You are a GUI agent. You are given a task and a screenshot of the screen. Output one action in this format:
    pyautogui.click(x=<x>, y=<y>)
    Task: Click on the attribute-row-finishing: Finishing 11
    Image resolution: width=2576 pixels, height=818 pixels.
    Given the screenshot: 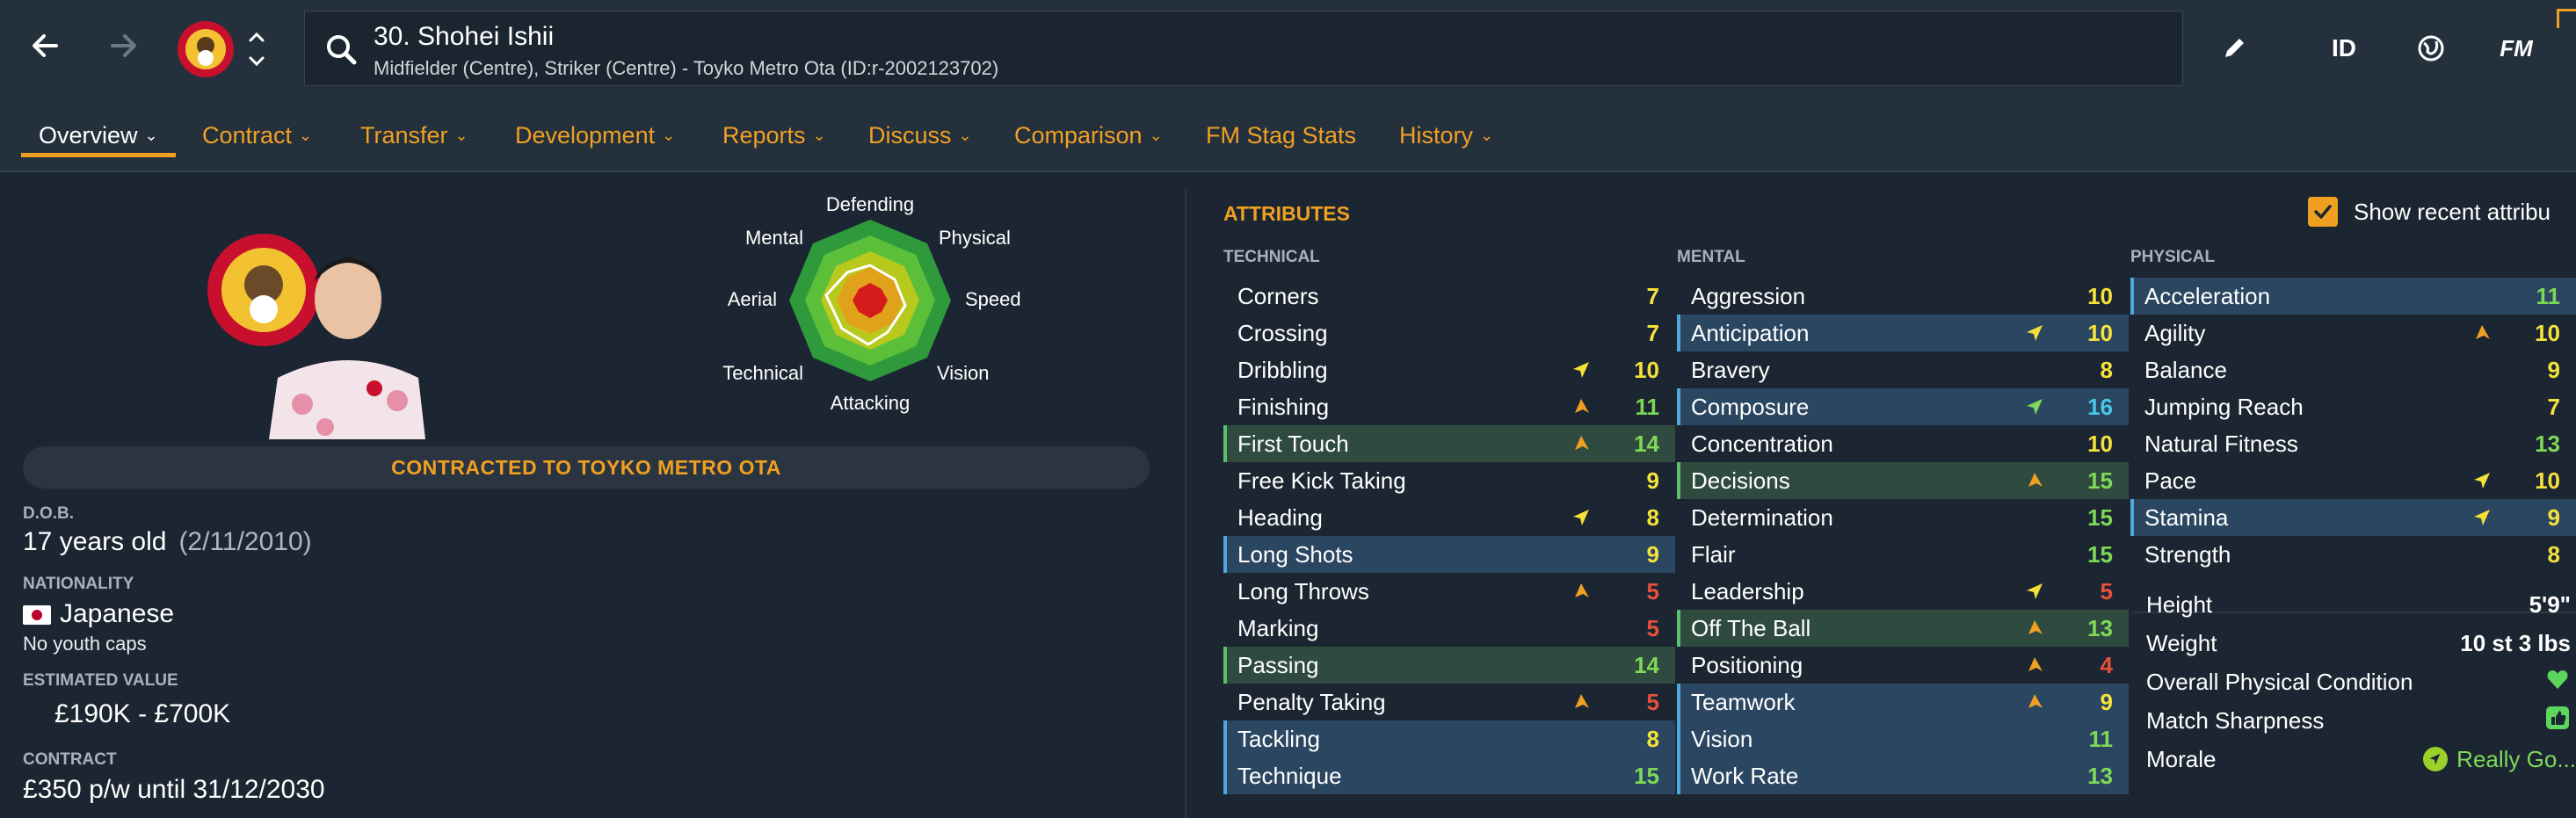 What is the action you would take?
    pyautogui.click(x=1449, y=407)
    